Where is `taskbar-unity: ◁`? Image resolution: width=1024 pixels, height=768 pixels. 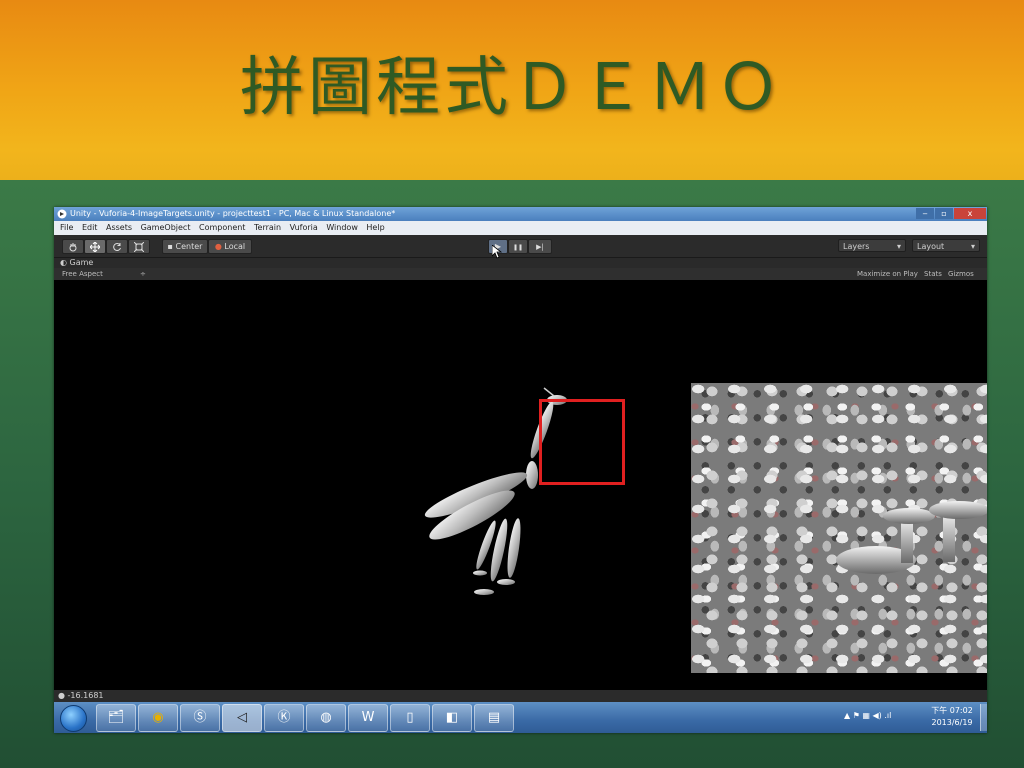 taskbar-unity: ◁ is located at coordinates (242, 718).